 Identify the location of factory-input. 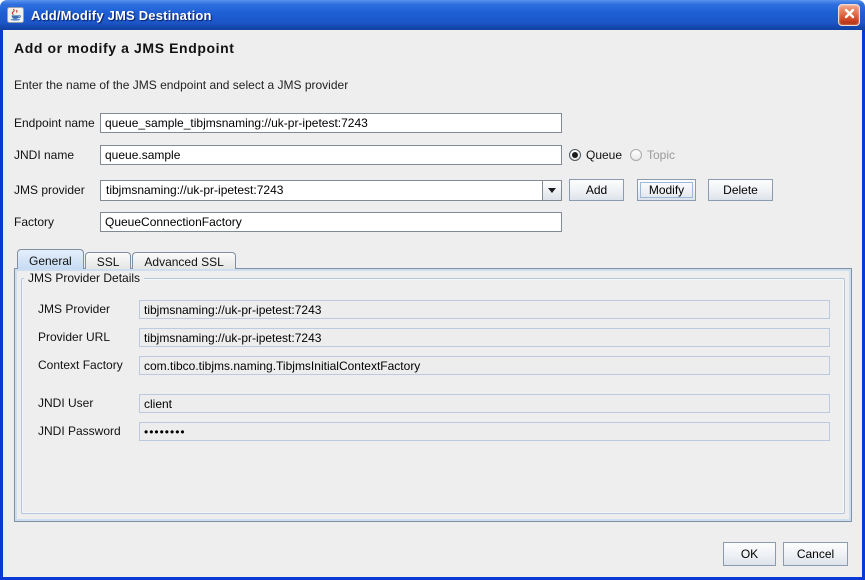
(331, 222).